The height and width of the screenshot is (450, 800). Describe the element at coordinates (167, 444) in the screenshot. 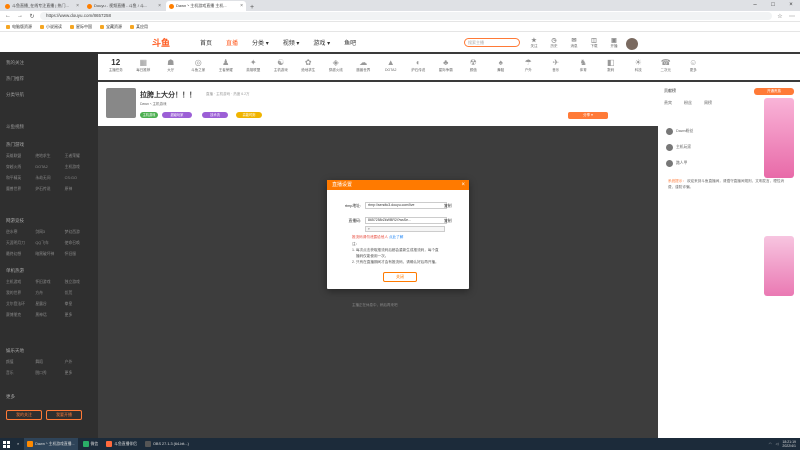

I see `taskbar-item-obs: OBS 27.1.3 (64-bit...)` at that location.